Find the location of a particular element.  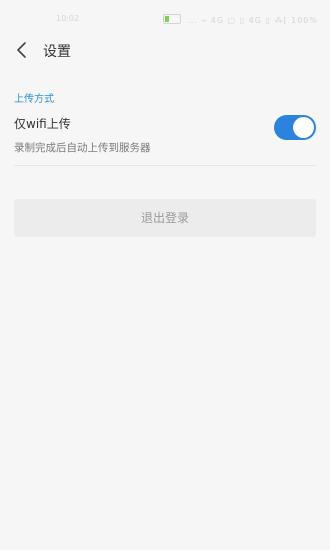

status-right-text: ... ⌁ 4G ▢ ▯ 4G ▯ ⁂⁅ 100% is located at coordinates (252, 20).